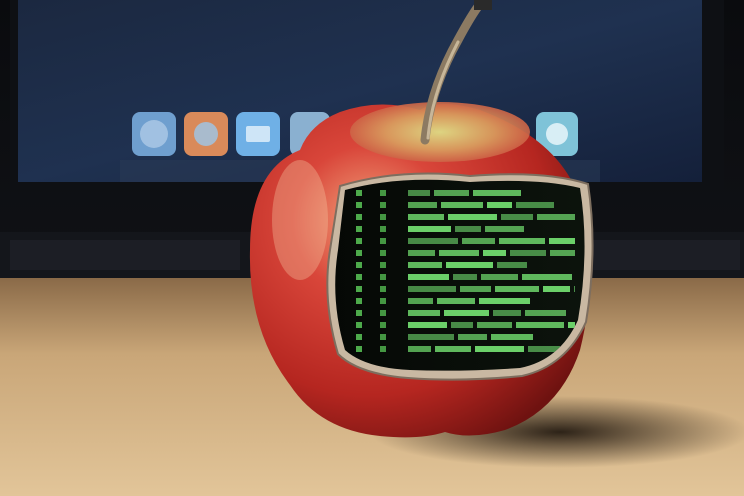 The image size is (744, 496). I want to click on apple-highlight, so click(300, 220).